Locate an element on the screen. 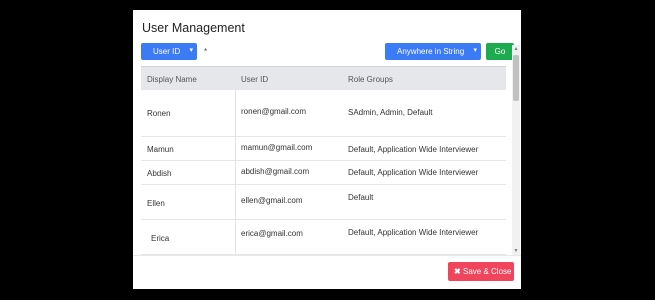 Image resolution: width=655 pixels, height=300 pixels. column-header-user-id: User ID is located at coordinates (254, 79).